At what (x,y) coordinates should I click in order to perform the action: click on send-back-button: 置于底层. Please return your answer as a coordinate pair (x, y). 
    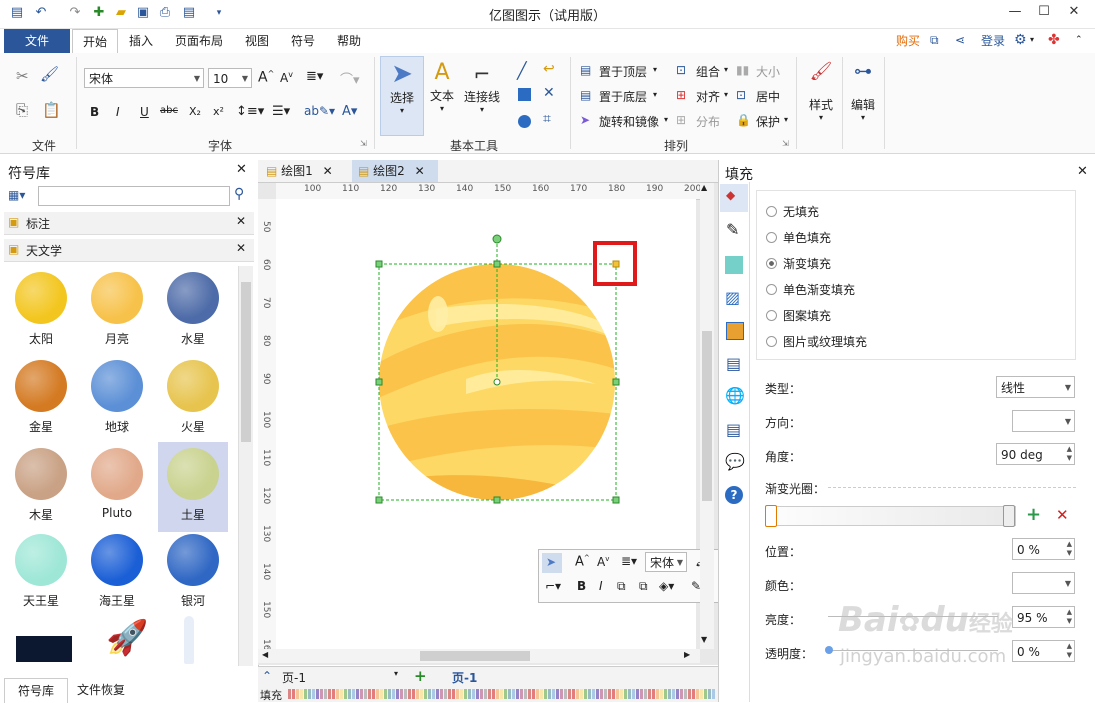
    Looking at the image, I should click on (623, 96).